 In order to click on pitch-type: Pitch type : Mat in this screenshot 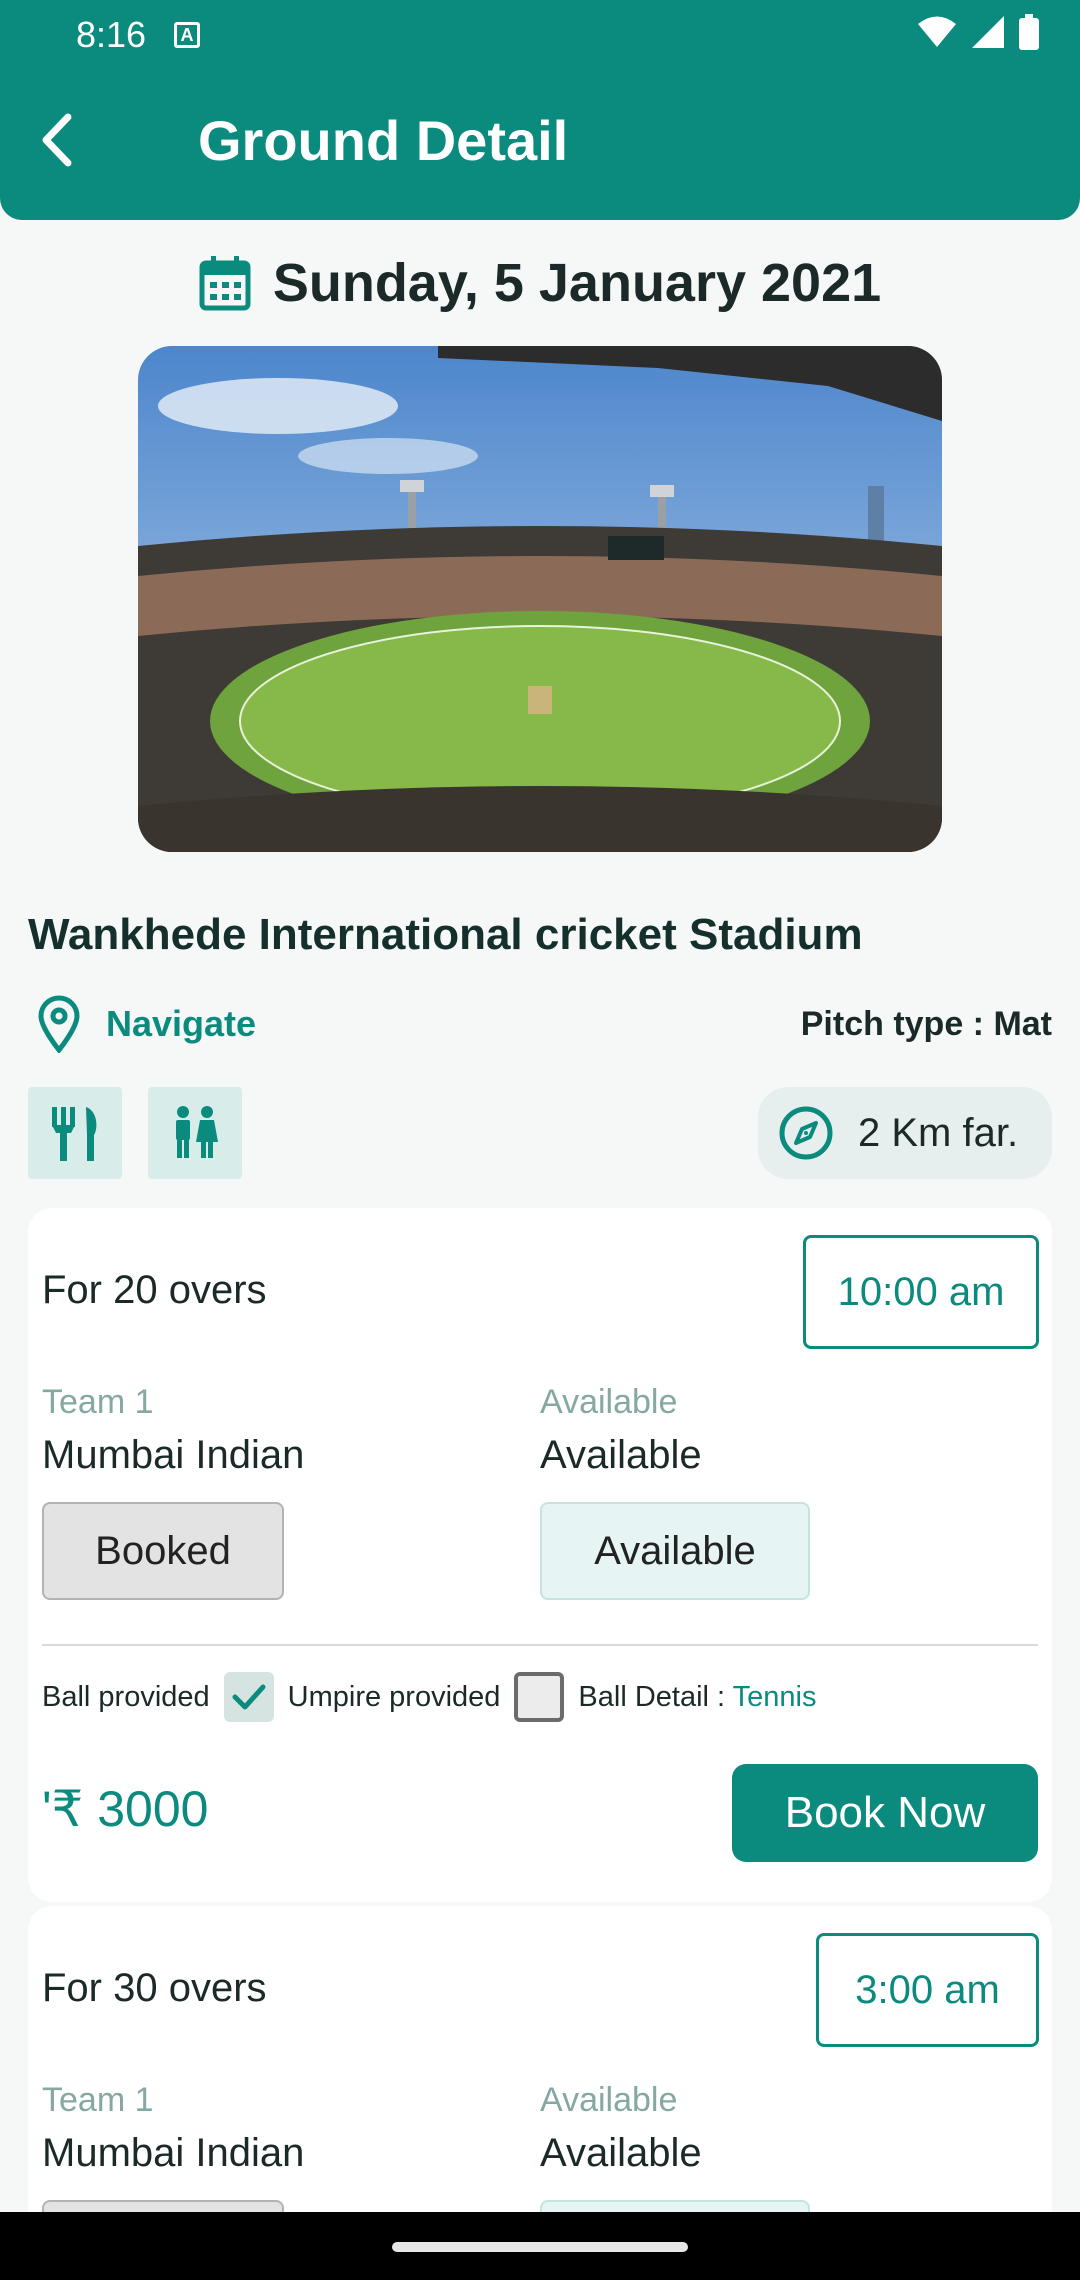, I will do `click(926, 1024)`.